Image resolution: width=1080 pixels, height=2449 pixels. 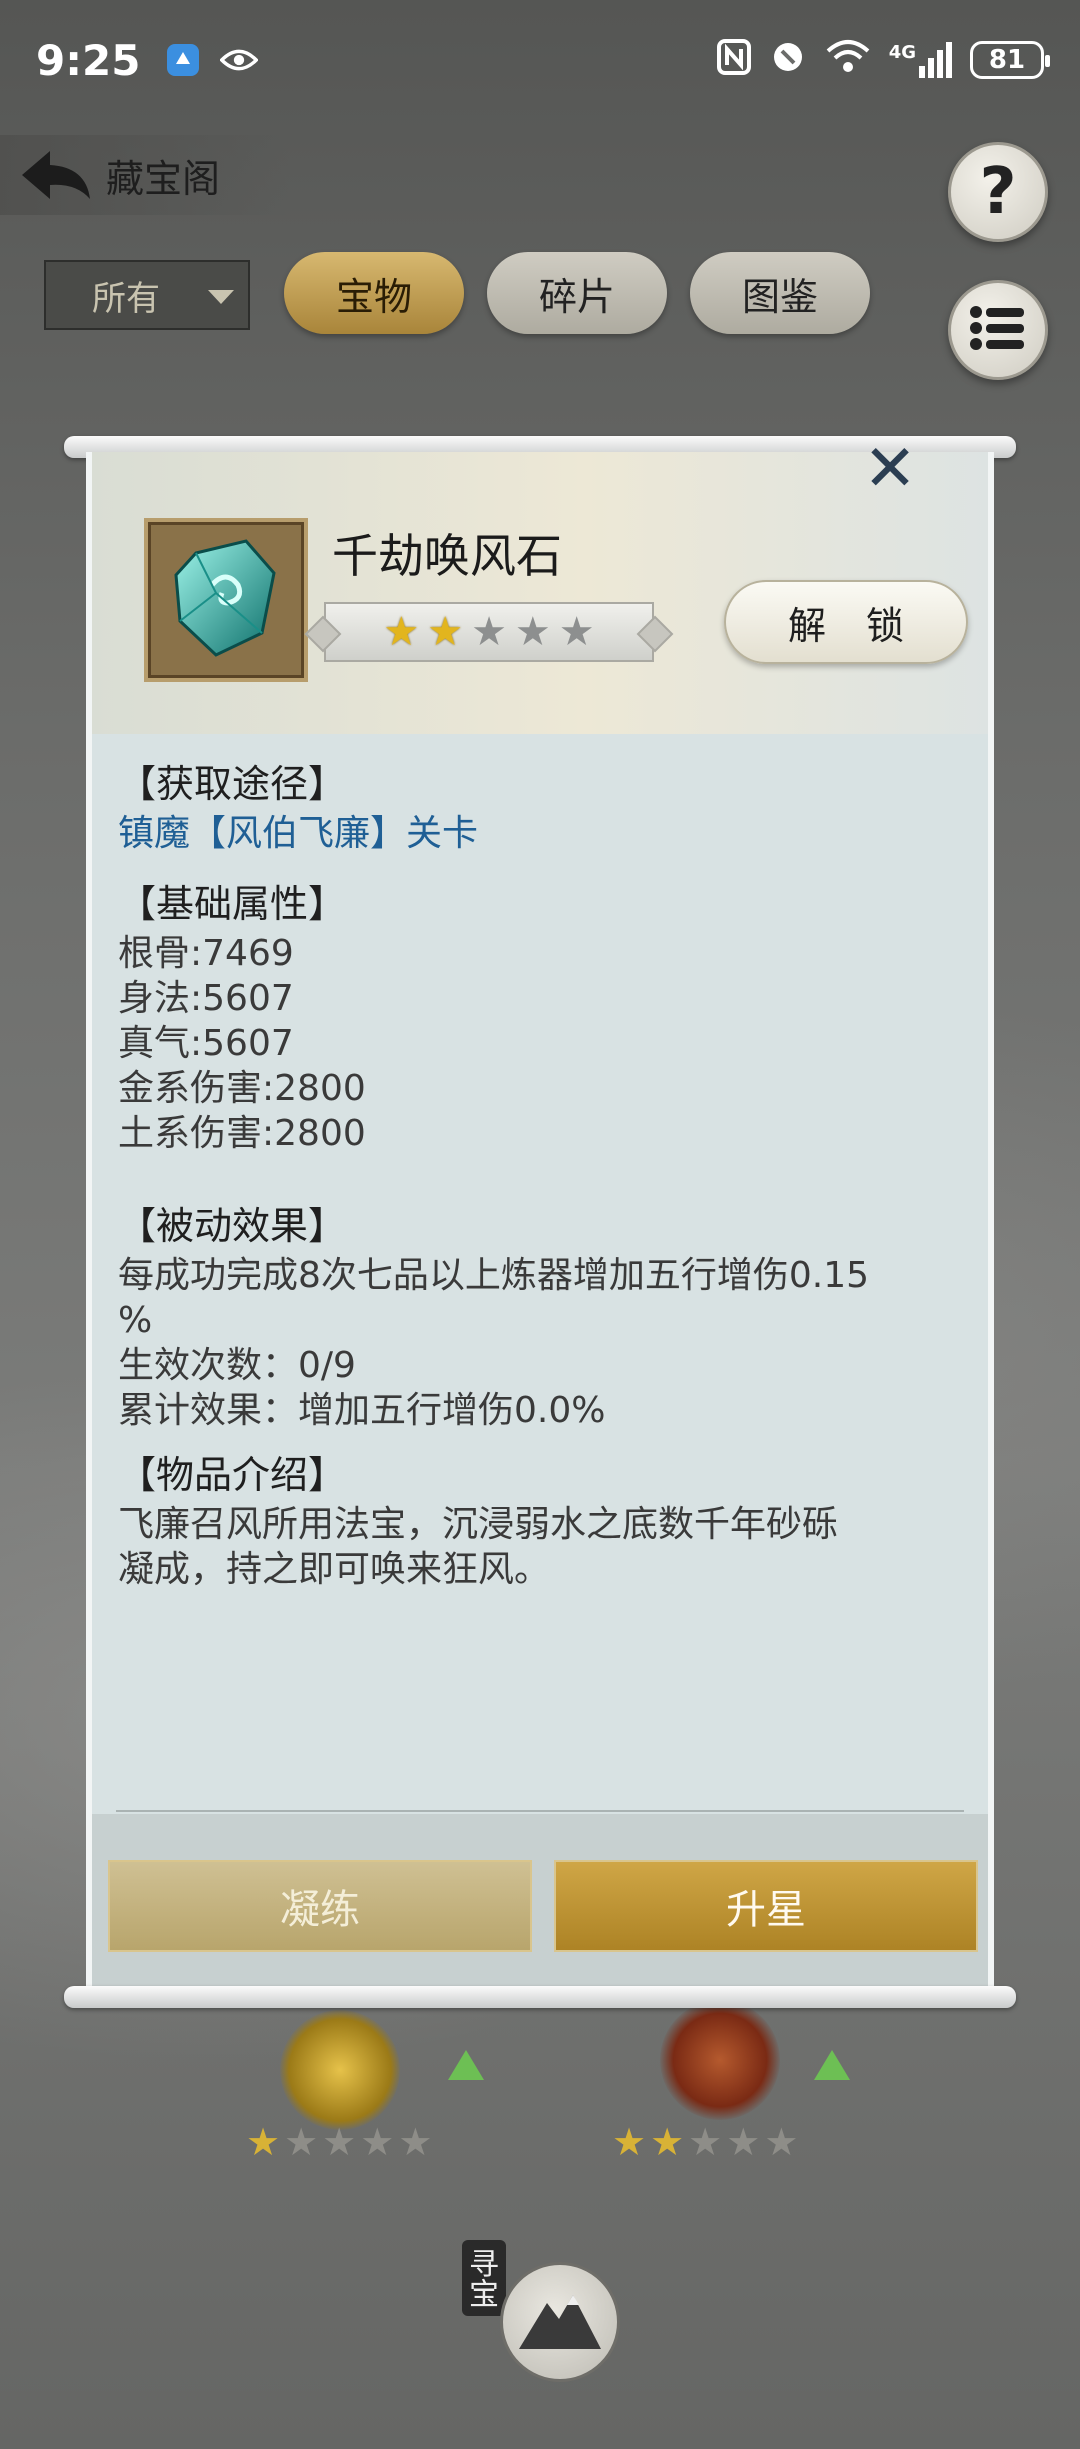 I want to click on passive-description: 每成功完成8次七品以上炼器增加五行增伤0.15, so click(x=494, y=1275).